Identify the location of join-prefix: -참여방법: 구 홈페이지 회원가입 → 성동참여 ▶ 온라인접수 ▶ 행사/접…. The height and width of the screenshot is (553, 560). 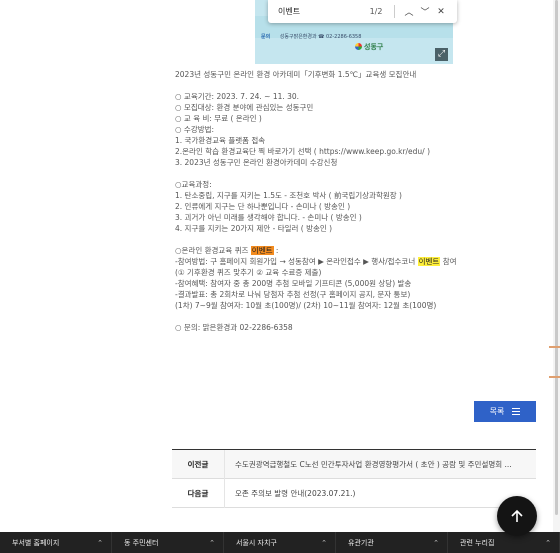
(296, 261).